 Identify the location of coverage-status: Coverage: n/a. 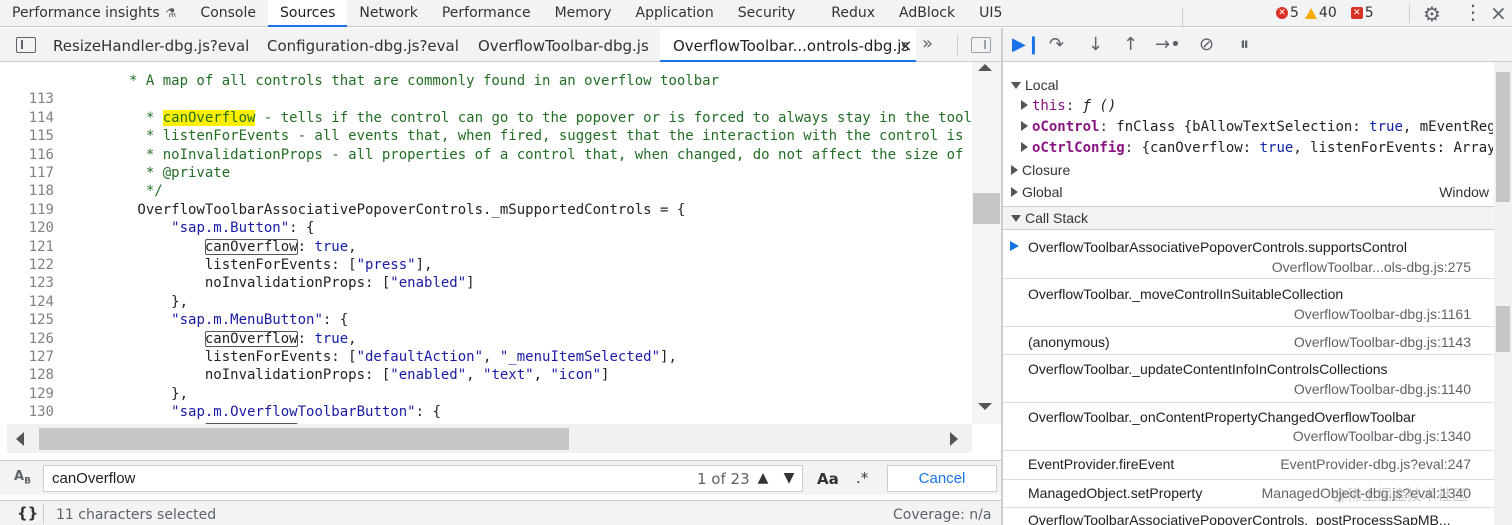
(942, 515).